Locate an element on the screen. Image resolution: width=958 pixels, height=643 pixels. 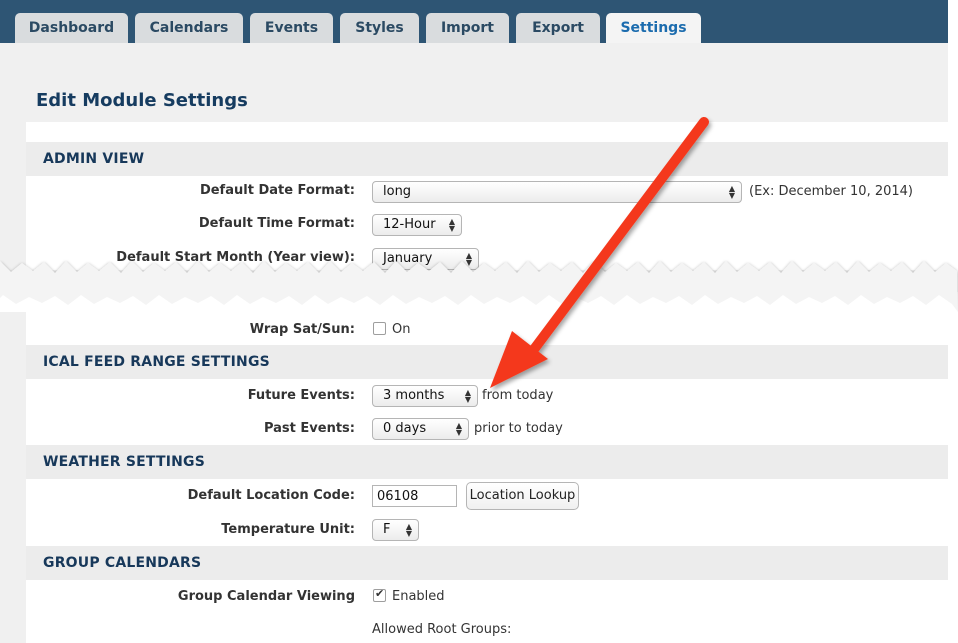
wrap-label: Wrap Sat/Sun: is located at coordinates (302, 329).